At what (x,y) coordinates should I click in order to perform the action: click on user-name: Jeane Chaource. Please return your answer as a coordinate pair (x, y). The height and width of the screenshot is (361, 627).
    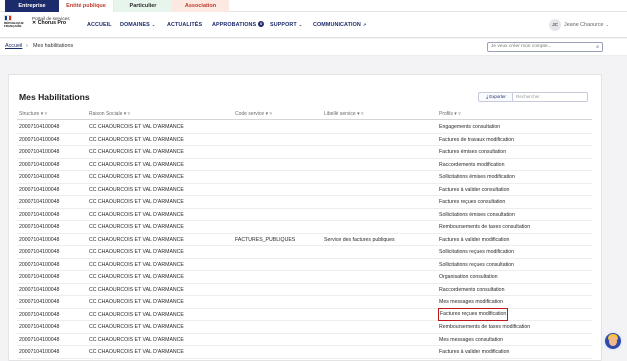
    Looking at the image, I should click on (584, 25).